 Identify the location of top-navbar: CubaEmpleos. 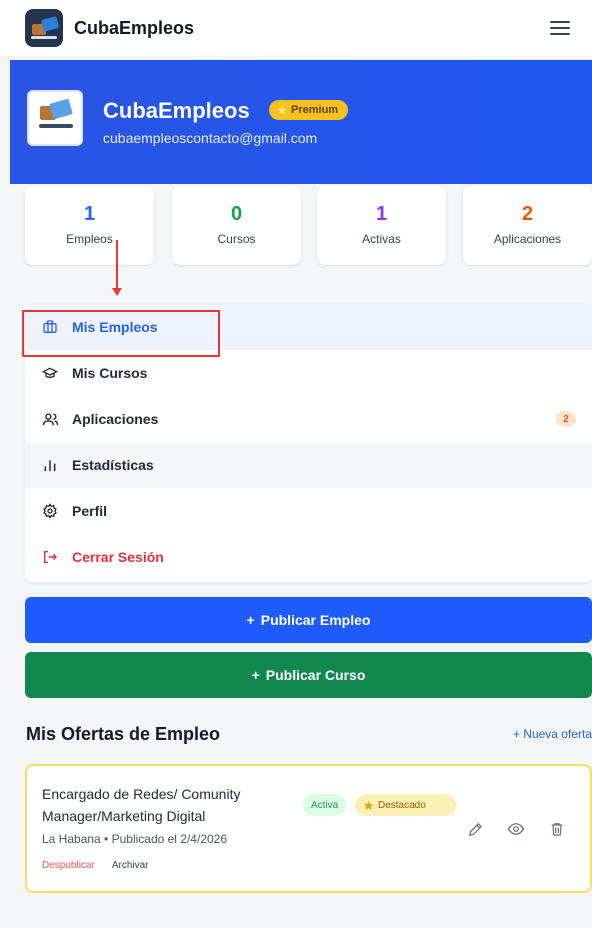
(296, 28).